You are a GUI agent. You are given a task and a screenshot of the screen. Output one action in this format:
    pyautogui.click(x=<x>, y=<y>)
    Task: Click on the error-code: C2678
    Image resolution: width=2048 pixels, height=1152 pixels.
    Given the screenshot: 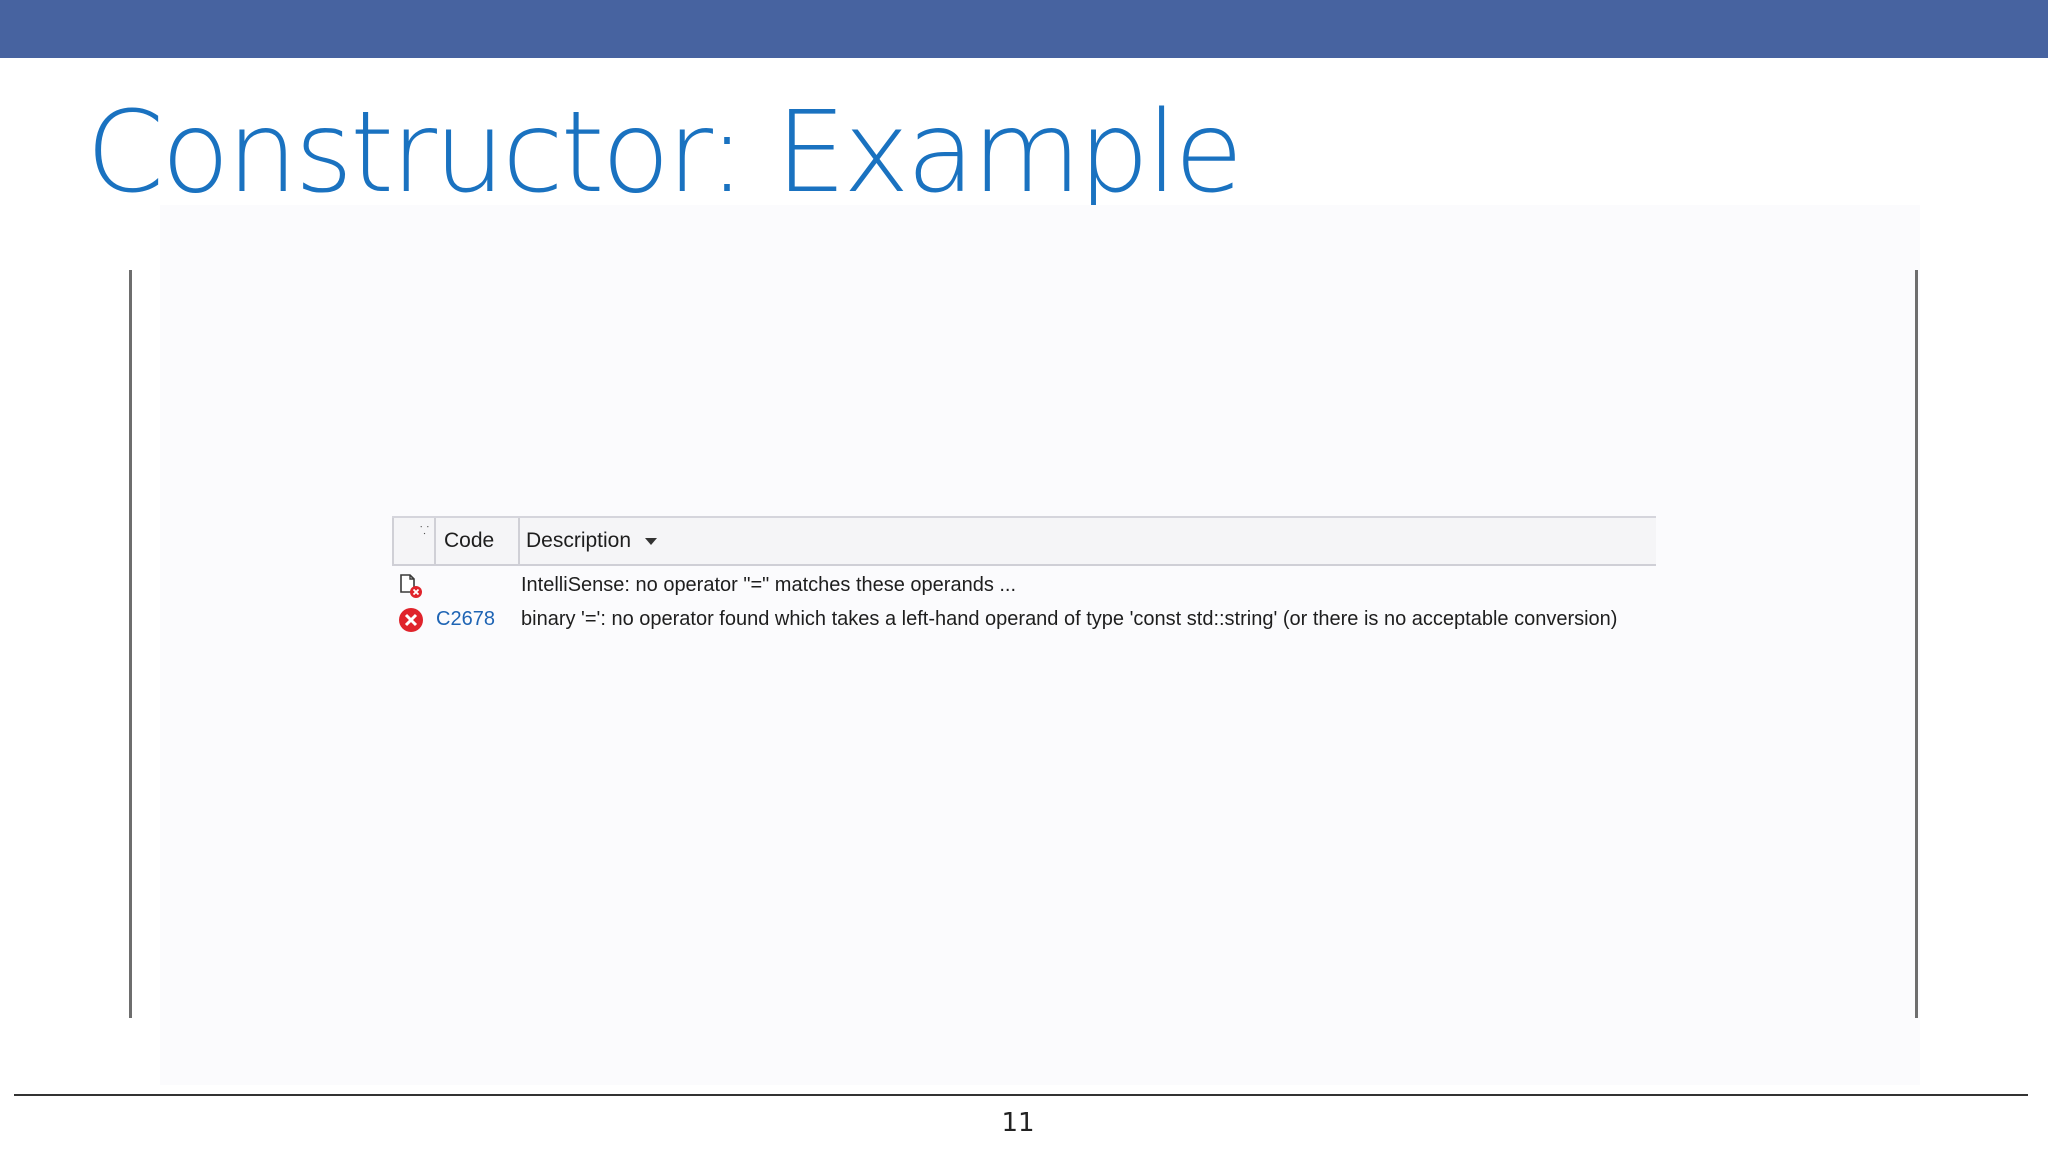 What is the action you would take?
    pyautogui.click(x=465, y=619)
    